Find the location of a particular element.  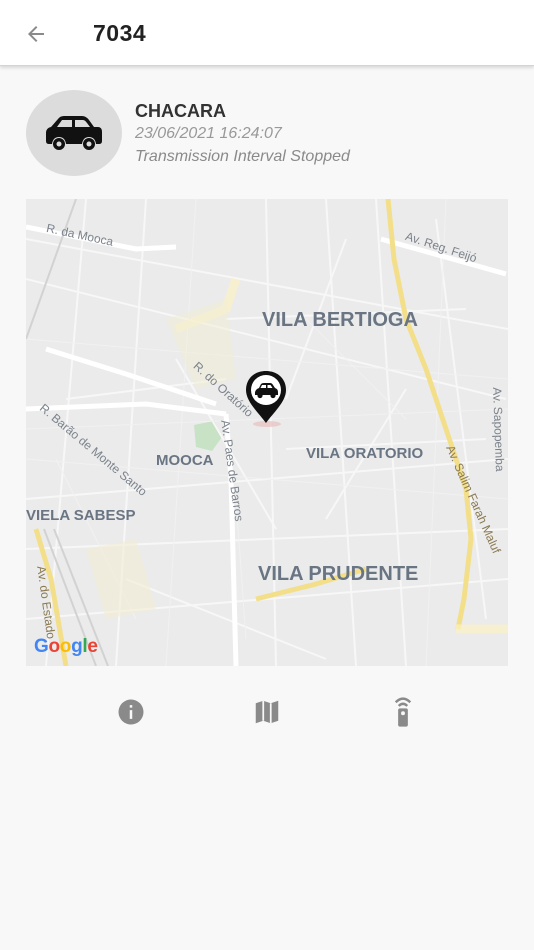

map-label-mooca: MOOCA is located at coordinates (185, 460).